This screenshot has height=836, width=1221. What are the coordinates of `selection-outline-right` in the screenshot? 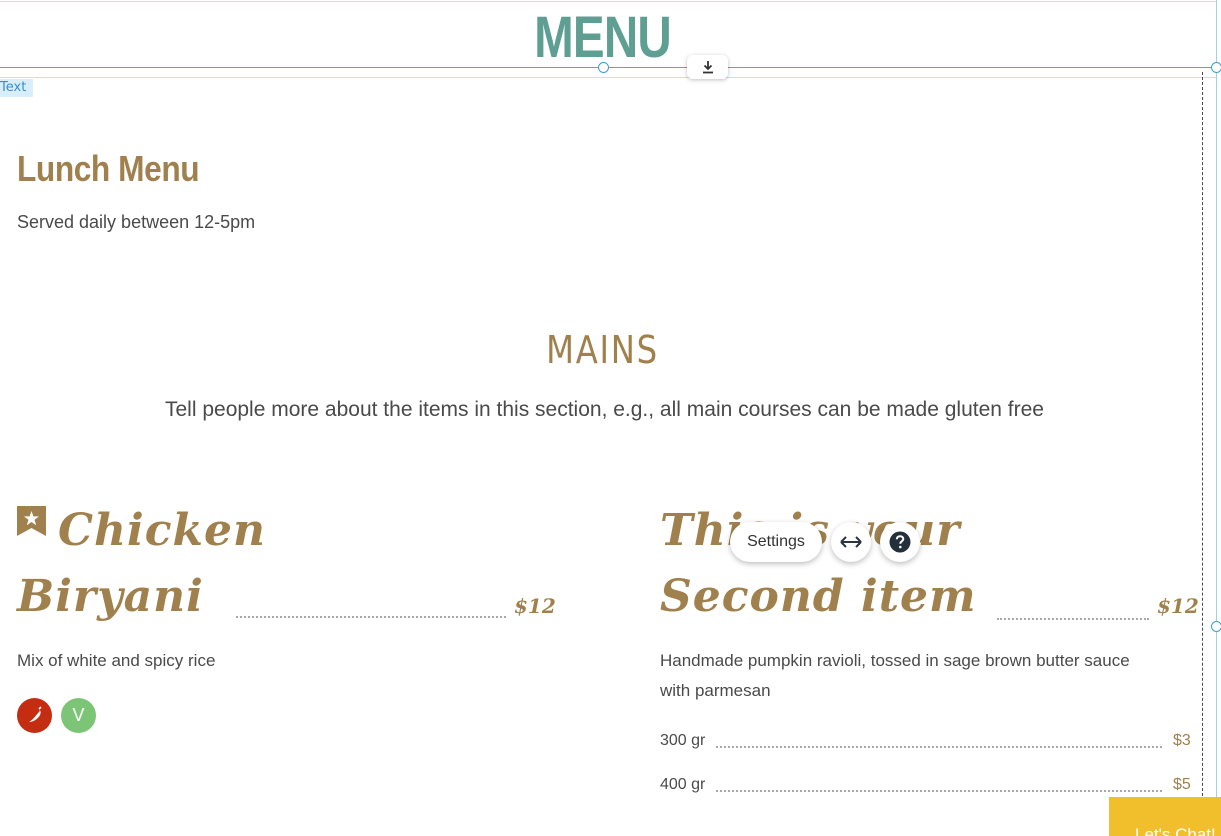 It's located at (1216, 418).